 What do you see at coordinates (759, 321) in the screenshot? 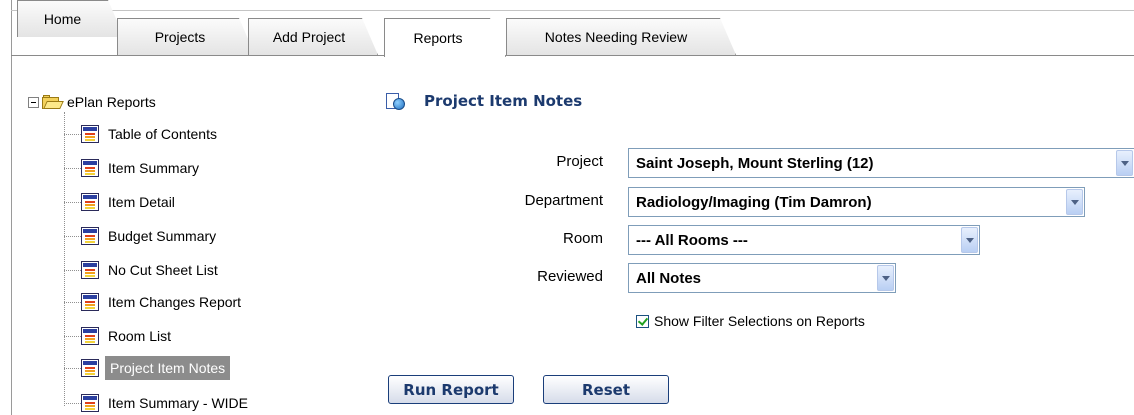
I see `show-filters-label: Show Filter Selections on Reports` at bounding box center [759, 321].